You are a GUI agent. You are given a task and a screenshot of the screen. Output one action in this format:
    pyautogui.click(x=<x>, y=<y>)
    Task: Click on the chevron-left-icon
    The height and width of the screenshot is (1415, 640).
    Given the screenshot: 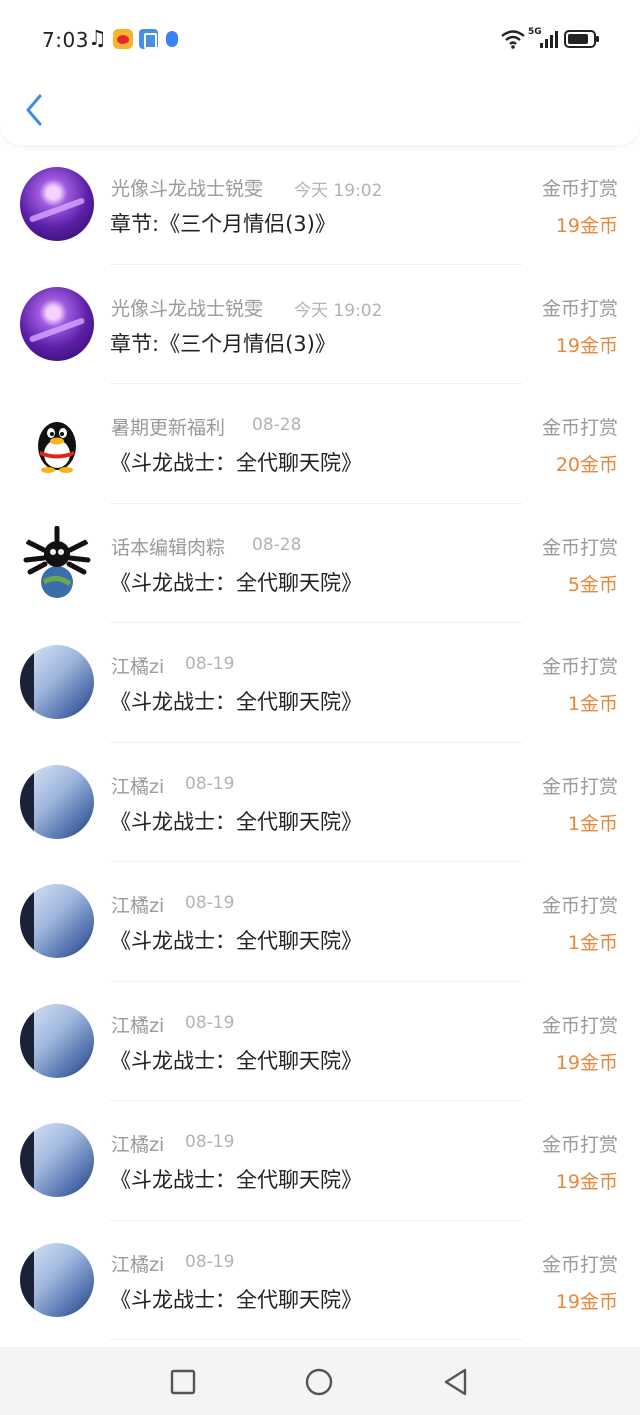 What is the action you would take?
    pyautogui.click(x=35, y=110)
    